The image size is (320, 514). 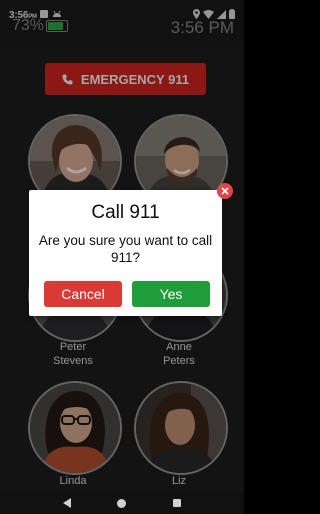 I want to click on home-icon, so click(x=122, y=503).